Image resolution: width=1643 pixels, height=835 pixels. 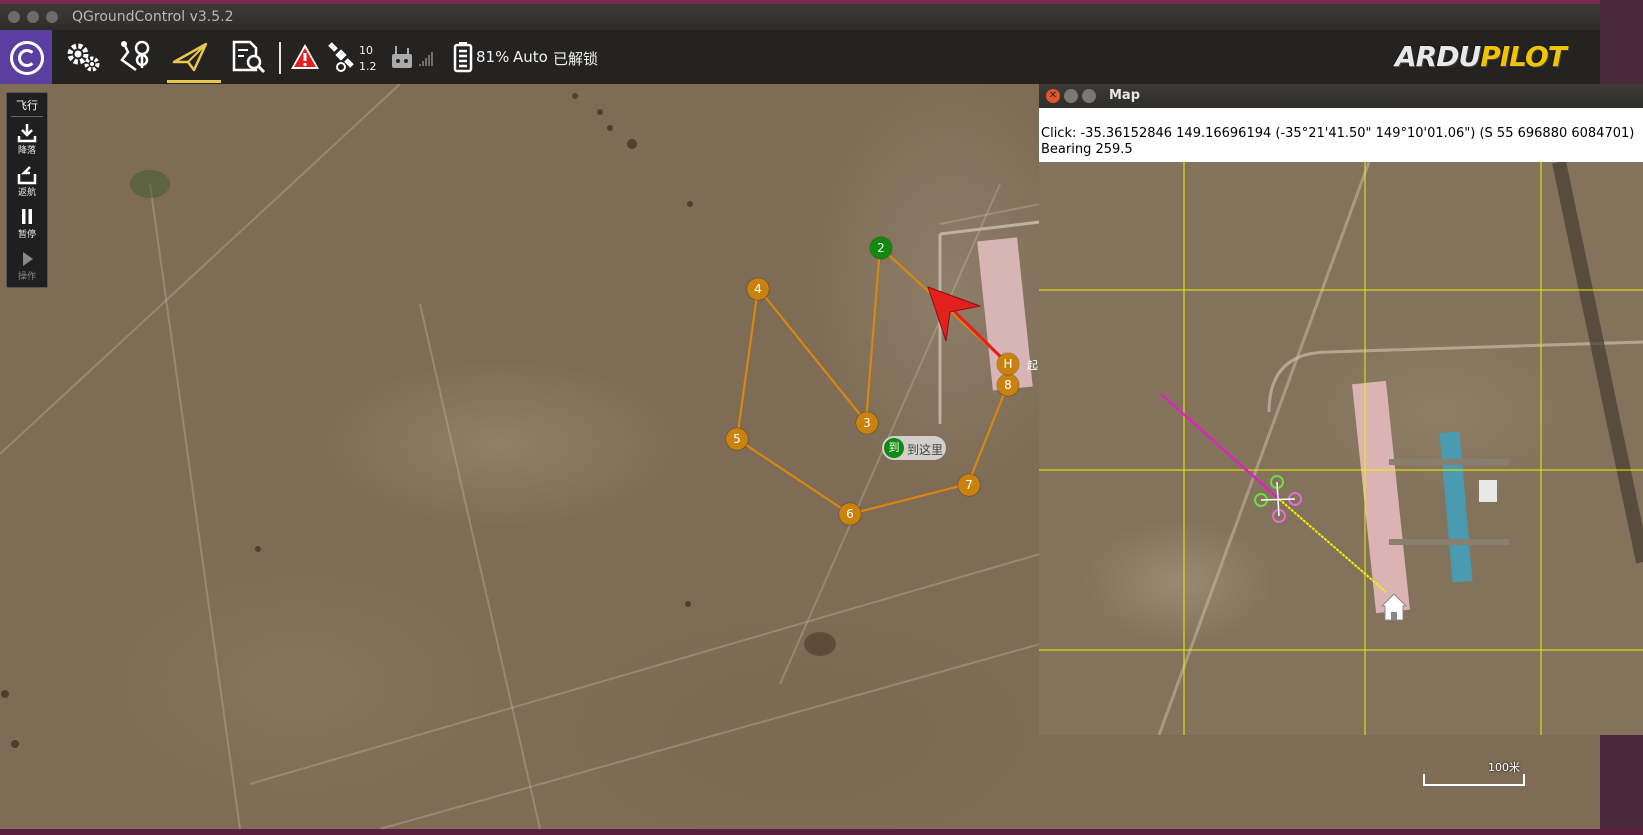 I want to click on toolstrip-action-button: 操作, so click(x=27, y=265).